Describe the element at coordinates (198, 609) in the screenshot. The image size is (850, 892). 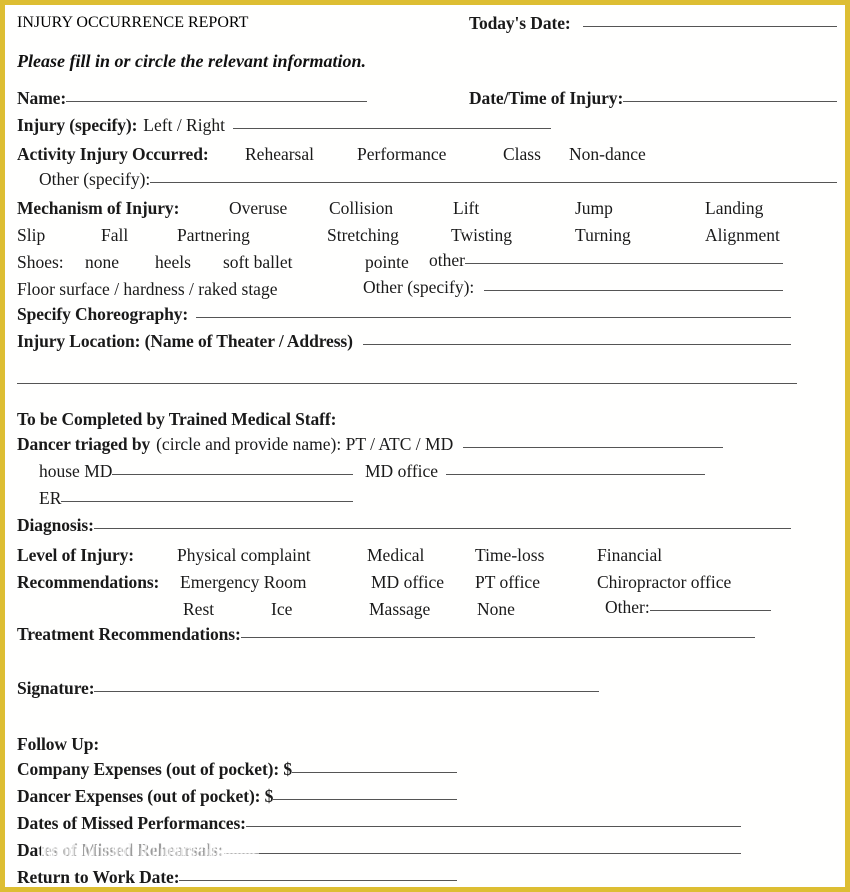
I see `recommendation-option-rest: Rest` at that location.